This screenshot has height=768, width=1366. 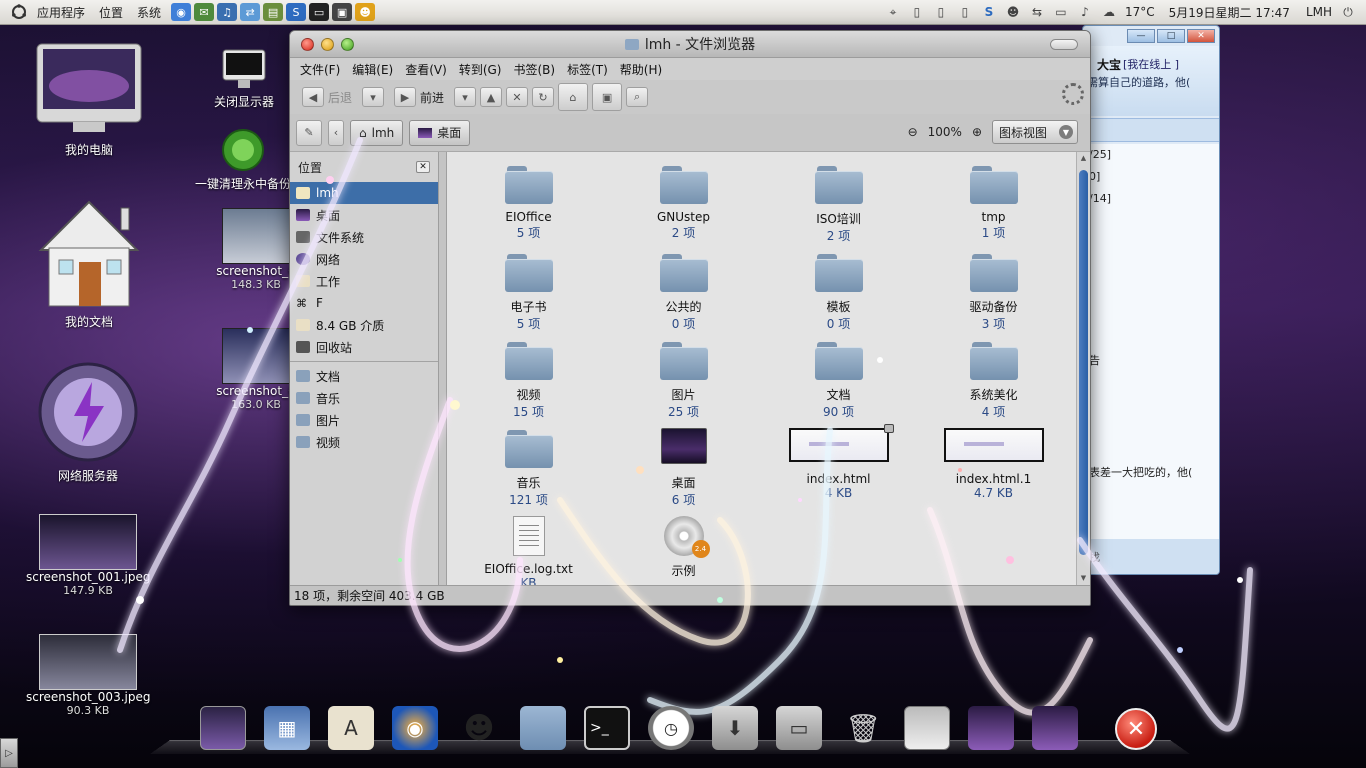 What do you see at coordinates (364, 237) in the screenshot?
I see `sidebar-item-filesystem: 文件系统` at bounding box center [364, 237].